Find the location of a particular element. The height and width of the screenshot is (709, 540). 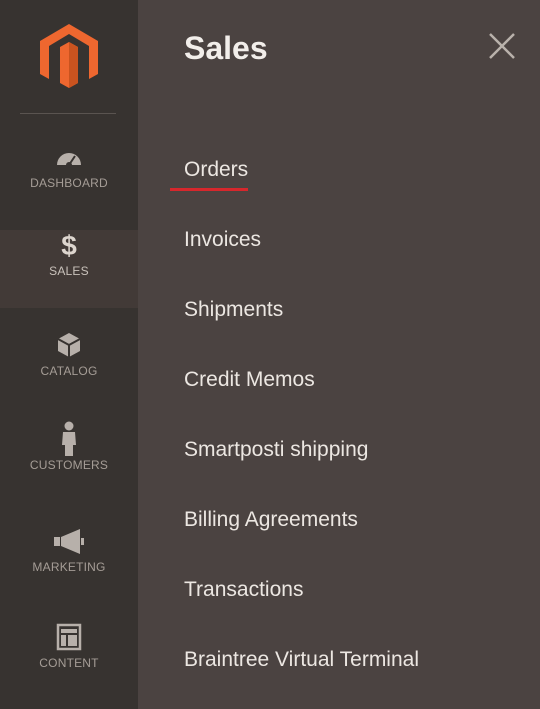

sidebar-divider is located at coordinates (68, 113).